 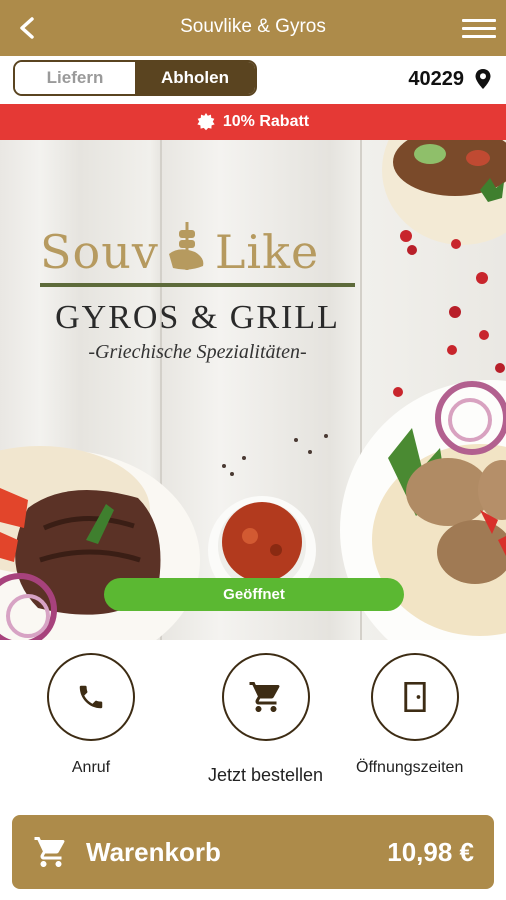 I want to click on logo-tagline: -Griechische Spezialitäten-, so click(x=197, y=352).